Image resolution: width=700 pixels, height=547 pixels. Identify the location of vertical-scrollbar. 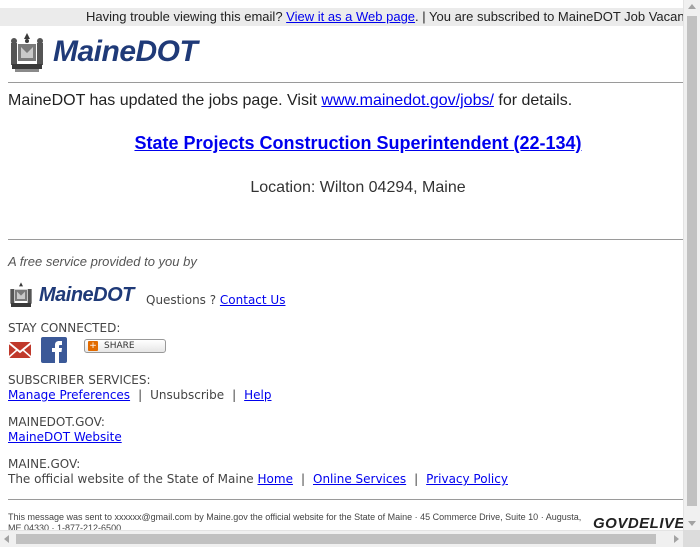
(691, 265).